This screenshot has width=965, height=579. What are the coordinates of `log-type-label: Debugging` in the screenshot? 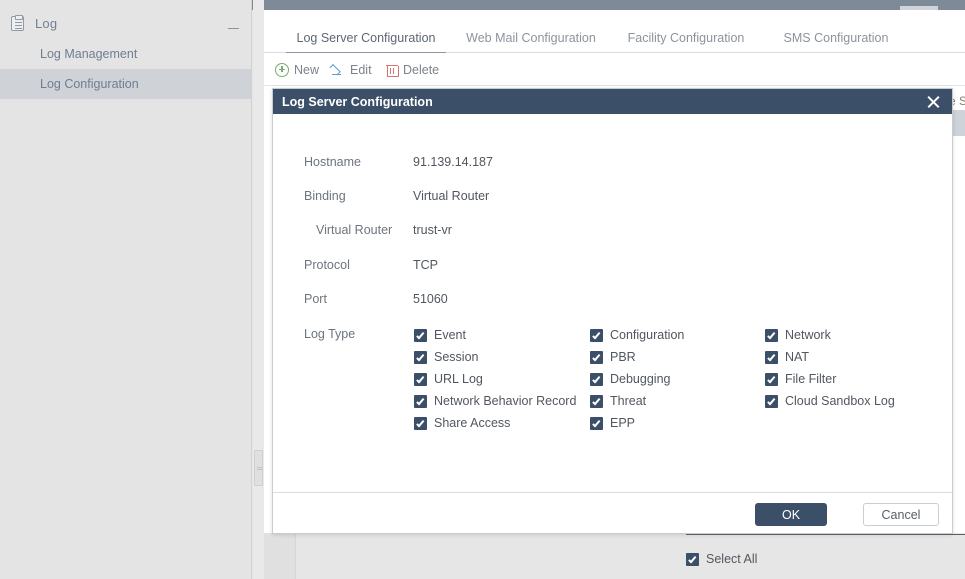 It's located at (640, 379).